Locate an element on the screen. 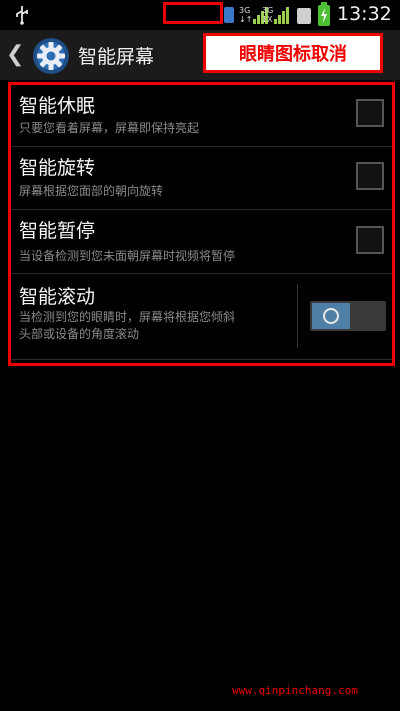 Image resolution: width=400 pixels, height=711 pixels. annotation-label: 眼睛图标取消 is located at coordinates (293, 53).